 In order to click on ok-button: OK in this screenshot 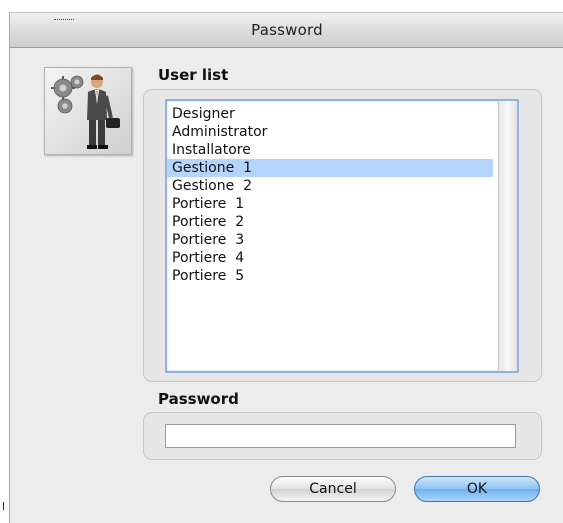, I will do `click(477, 489)`.